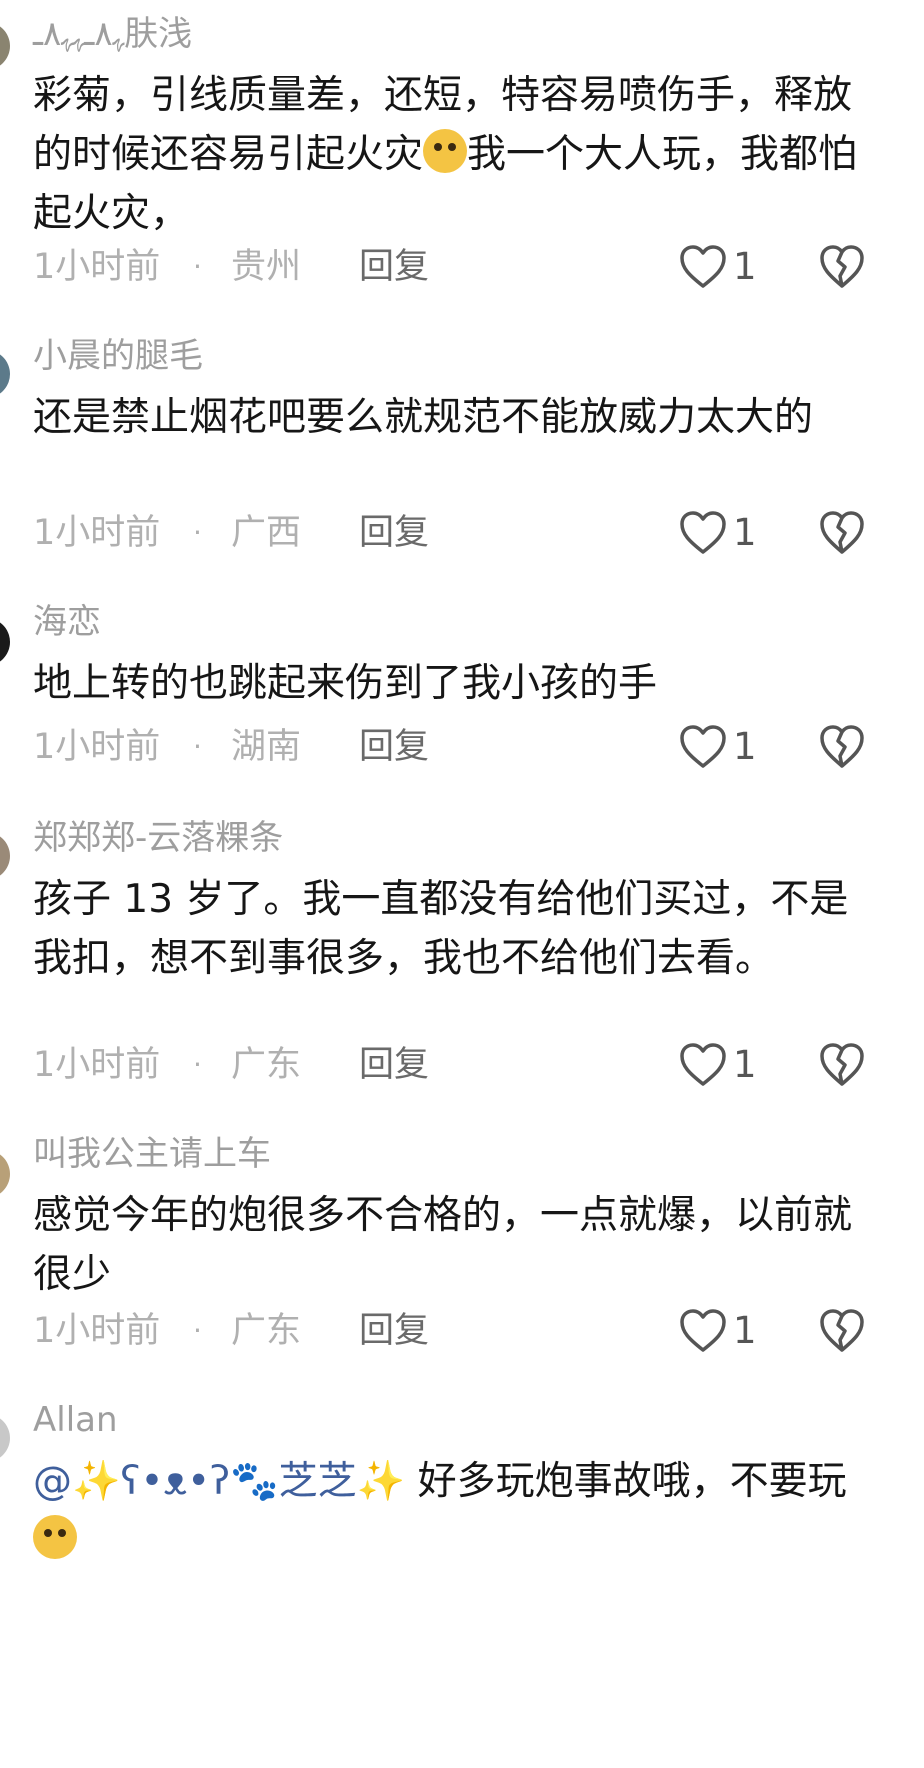 This screenshot has height=1768, width=924. I want to click on comment-username: 小晨的腿毛, so click(118, 356).